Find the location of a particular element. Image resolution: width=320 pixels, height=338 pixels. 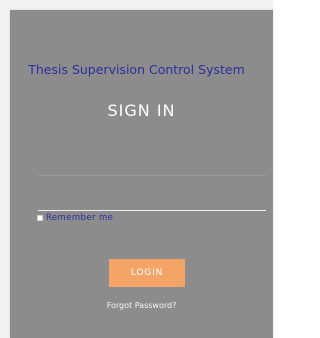

remember-me-checkbox is located at coordinates (40, 218).